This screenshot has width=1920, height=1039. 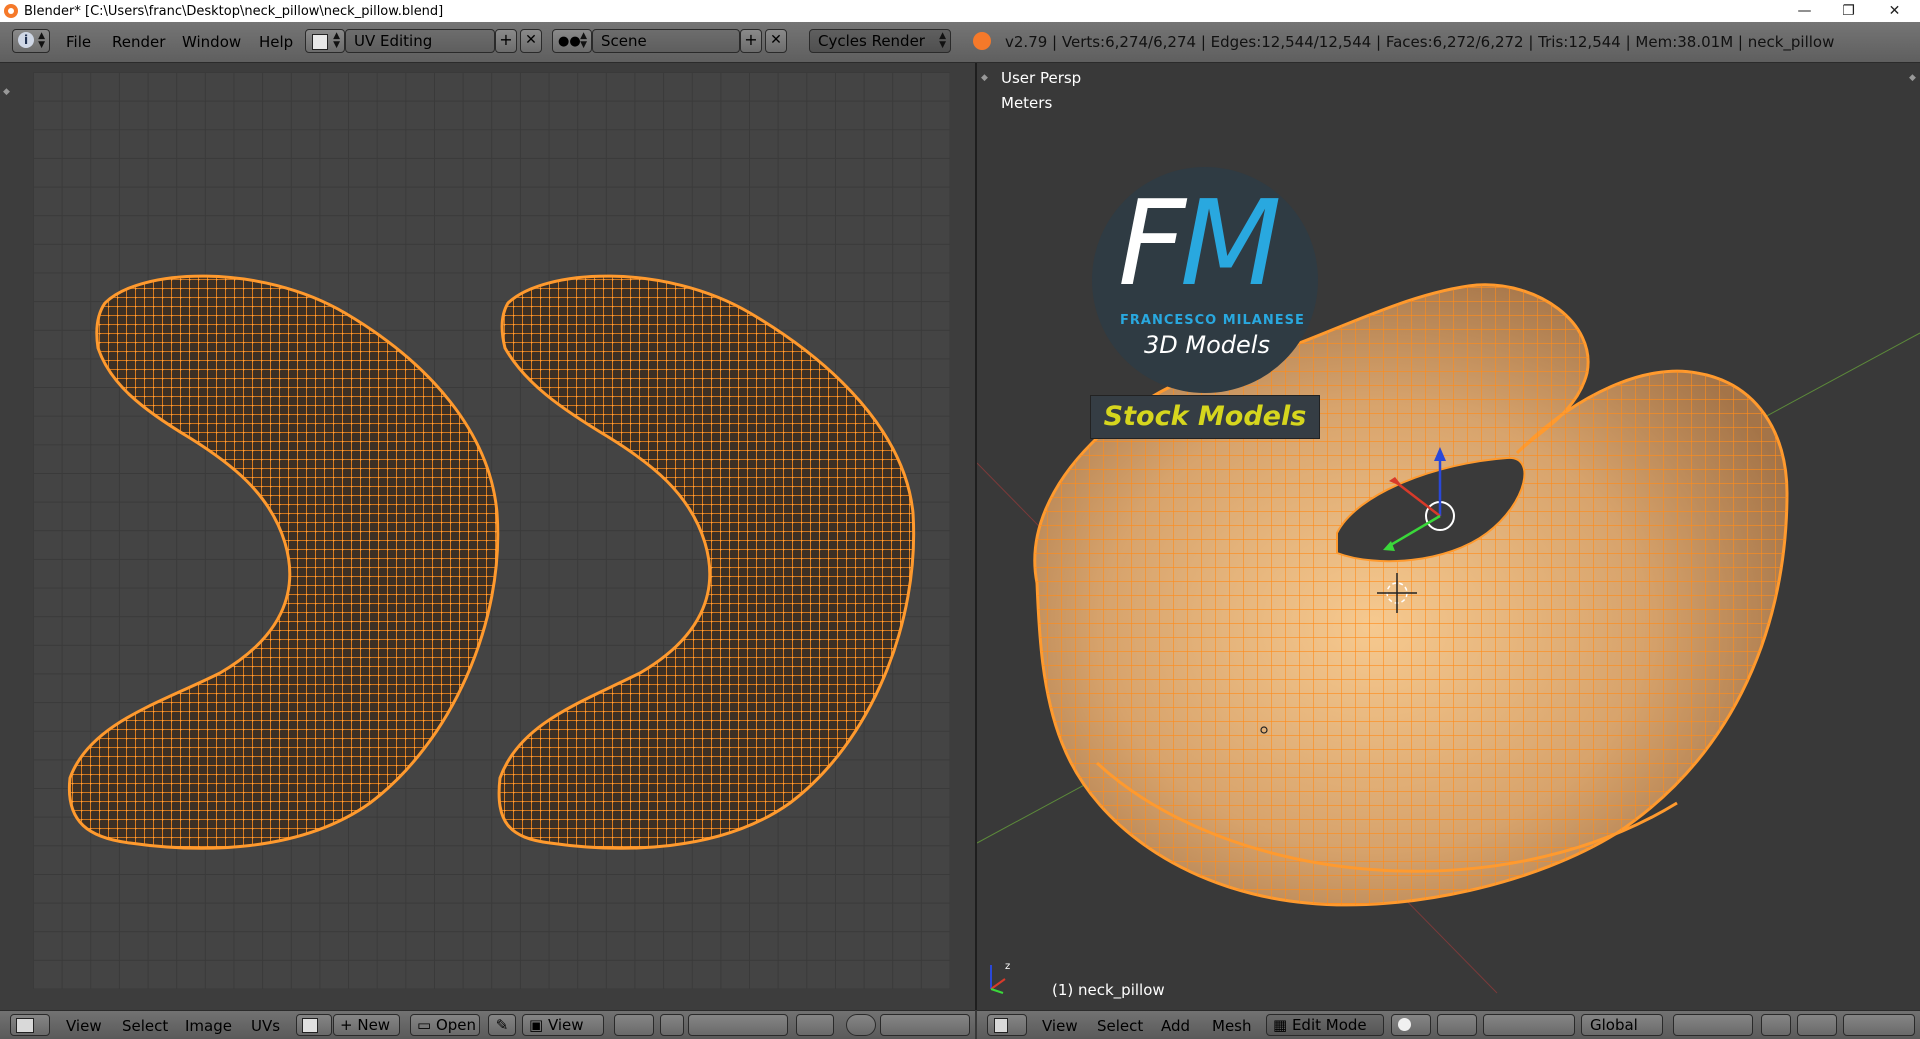 What do you see at coordinates (1232, 1026) in the screenshot?
I see `menu-mesh: Mesh` at bounding box center [1232, 1026].